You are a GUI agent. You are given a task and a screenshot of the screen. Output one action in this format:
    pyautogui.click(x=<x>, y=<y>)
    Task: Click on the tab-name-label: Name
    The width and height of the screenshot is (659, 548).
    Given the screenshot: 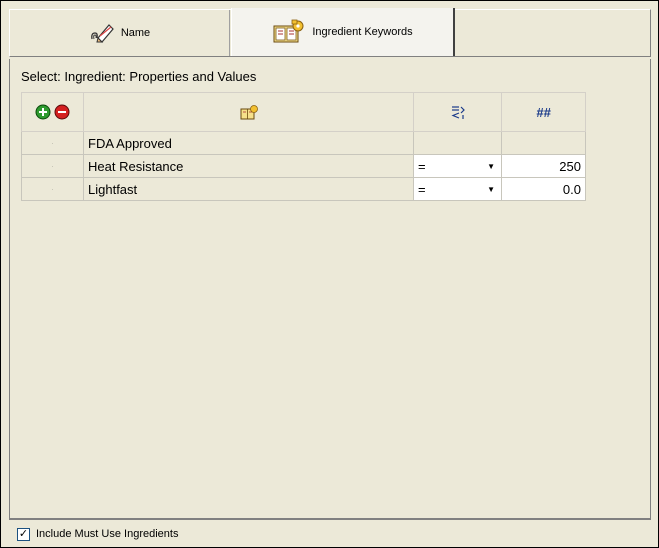 What is the action you would take?
    pyautogui.click(x=135, y=33)
    